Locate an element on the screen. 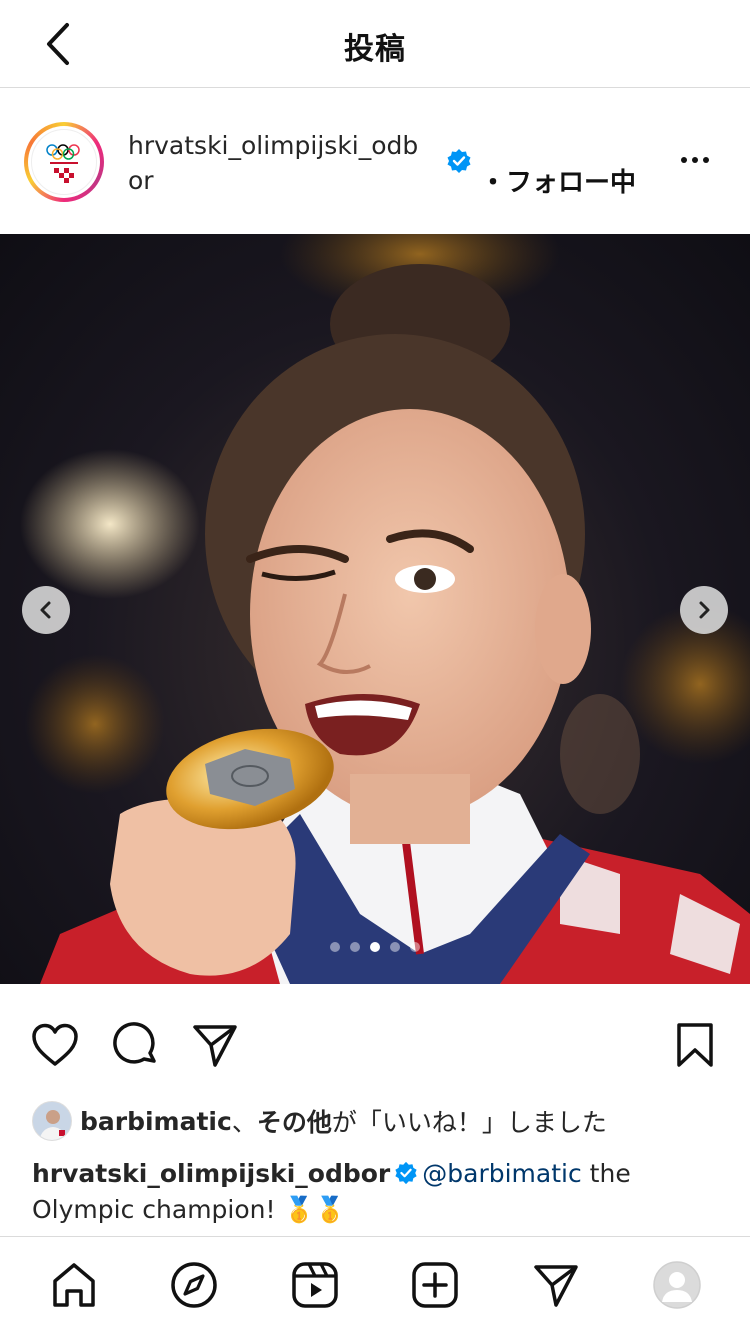 The width and height of the screenshot is (750, 1334). more-options-button is located at coordinates (695, 160).